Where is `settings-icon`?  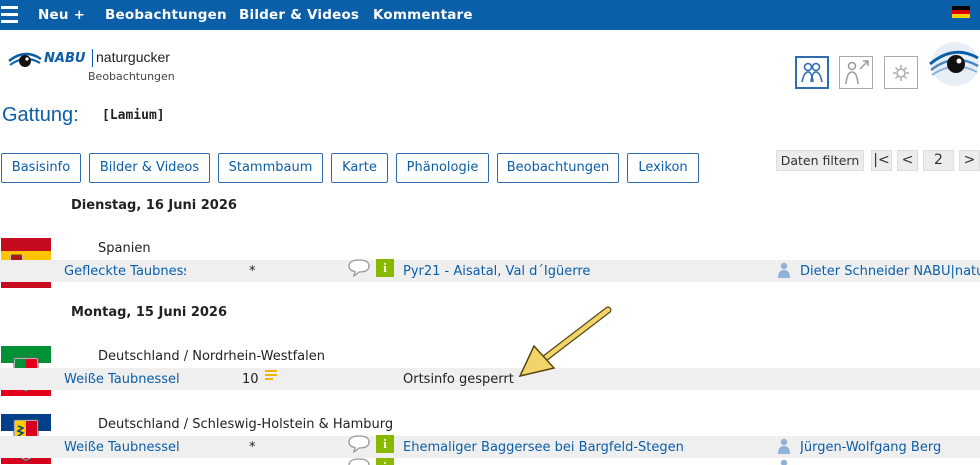 settings-icon is located at coordinates (901, 72).